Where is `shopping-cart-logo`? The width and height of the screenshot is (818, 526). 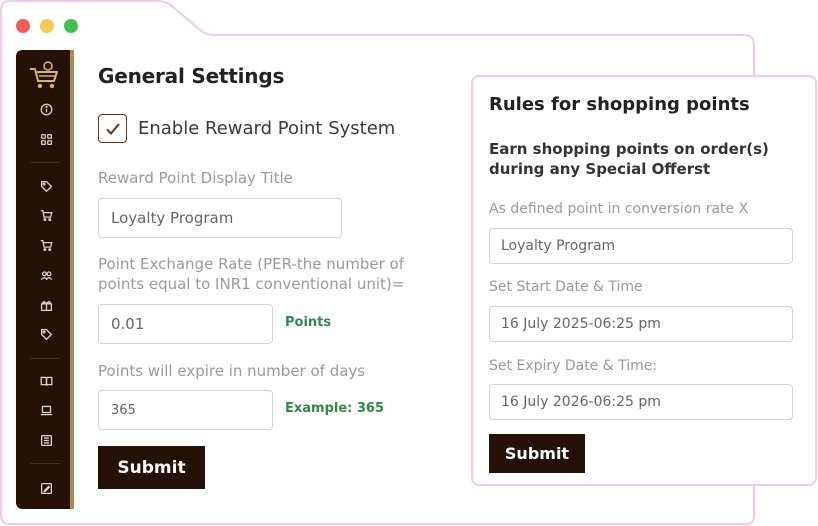
shopping-cart-logo is located at coordinates (44, 75).